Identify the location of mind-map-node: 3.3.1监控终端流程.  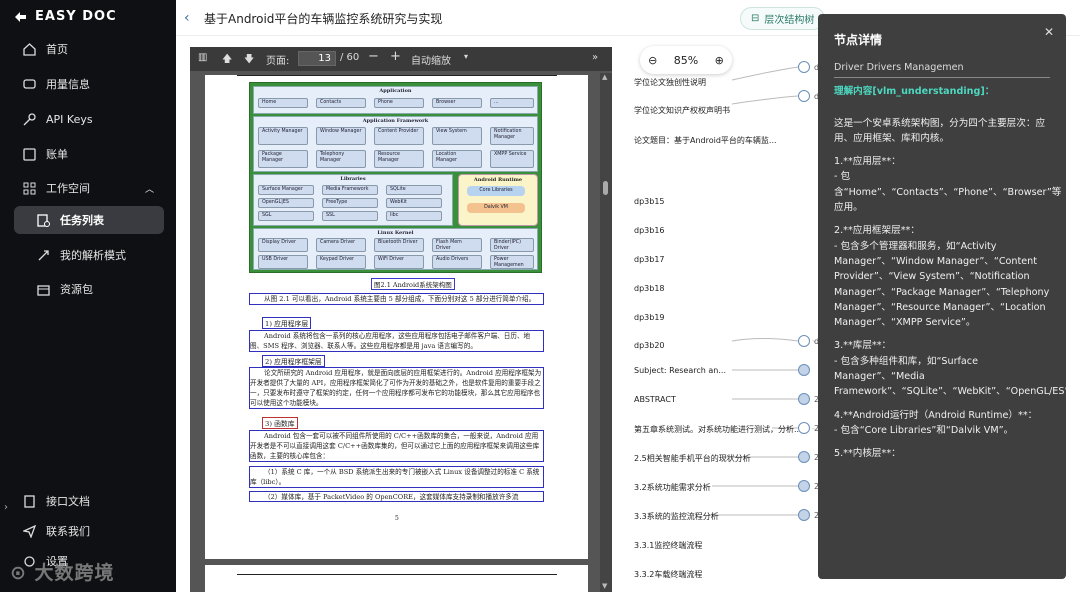
(668, 545).